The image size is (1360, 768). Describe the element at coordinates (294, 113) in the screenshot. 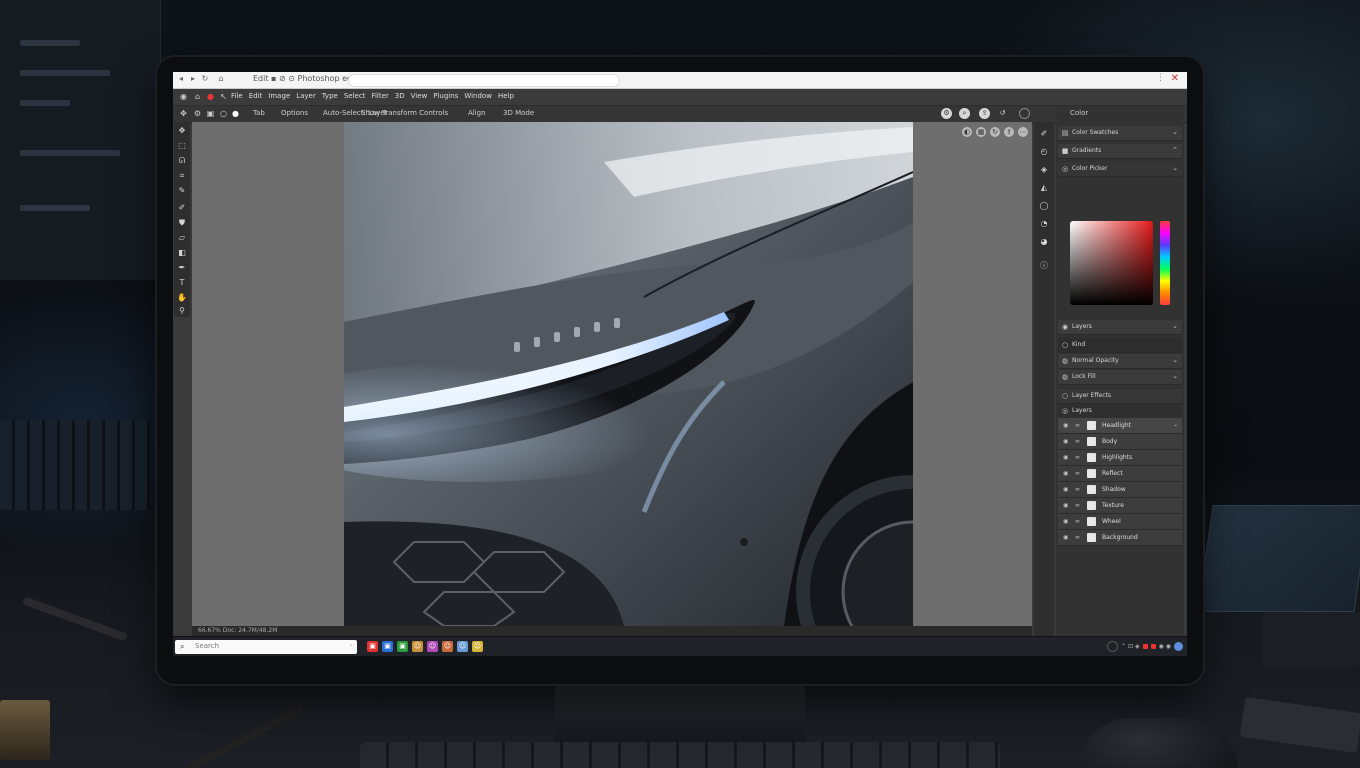

I see `mode-label: Options` at that location.